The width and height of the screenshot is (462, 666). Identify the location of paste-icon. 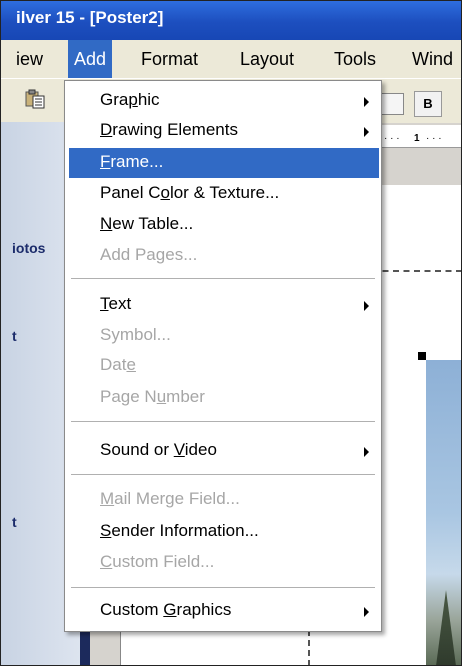
(35, 99).